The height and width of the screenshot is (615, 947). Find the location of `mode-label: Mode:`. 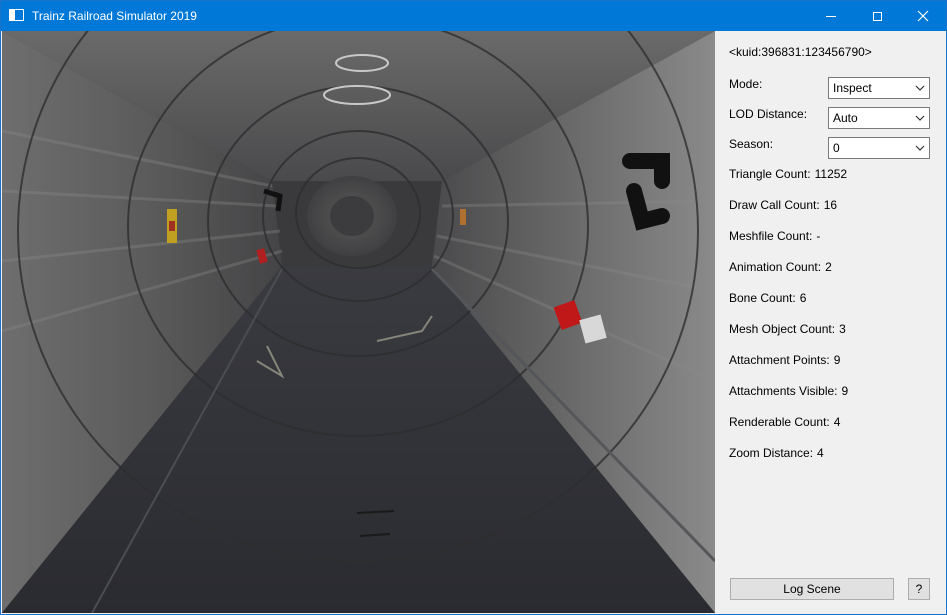

mode-label: Mode: is located at coordinates (746, 84).